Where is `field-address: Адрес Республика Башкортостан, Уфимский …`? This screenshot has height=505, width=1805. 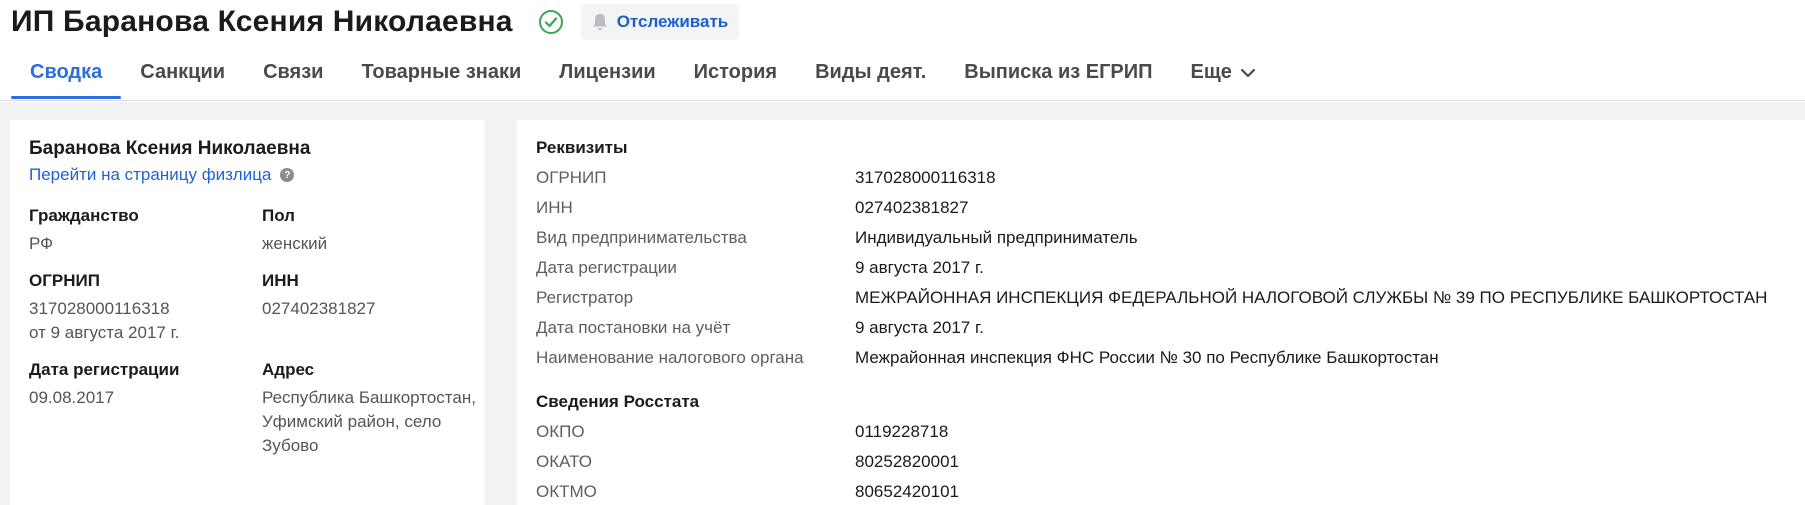 field-address: Адрес Республика Башкортостан, Уфимский … is located at coordinates (372, 409).